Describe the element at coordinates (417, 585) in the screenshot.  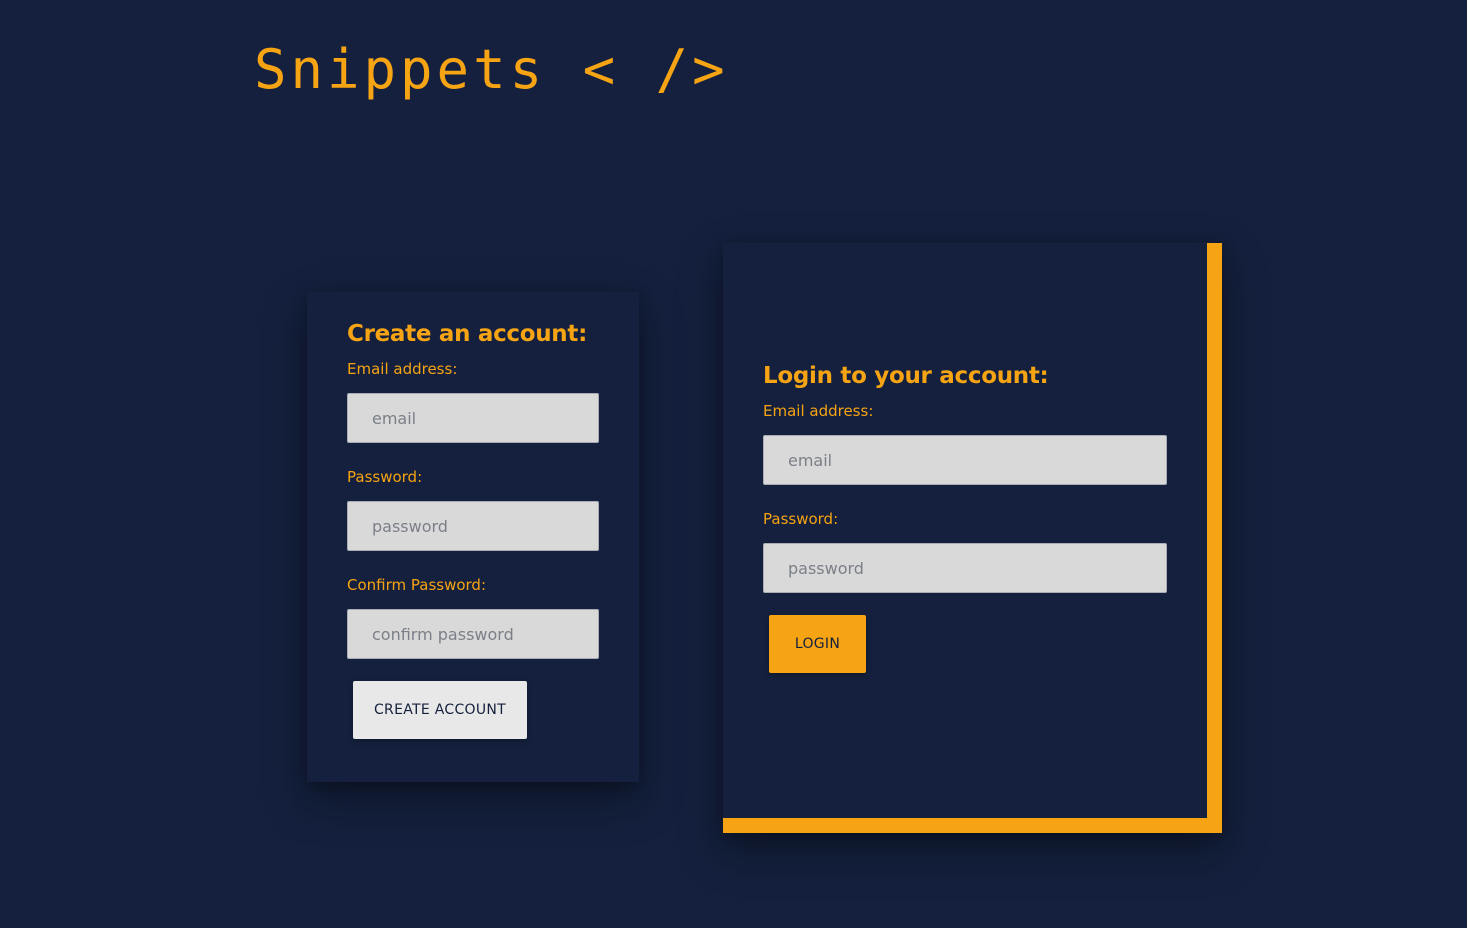
I see `signup-confirm-password-label: Confirm Password:` at that location.